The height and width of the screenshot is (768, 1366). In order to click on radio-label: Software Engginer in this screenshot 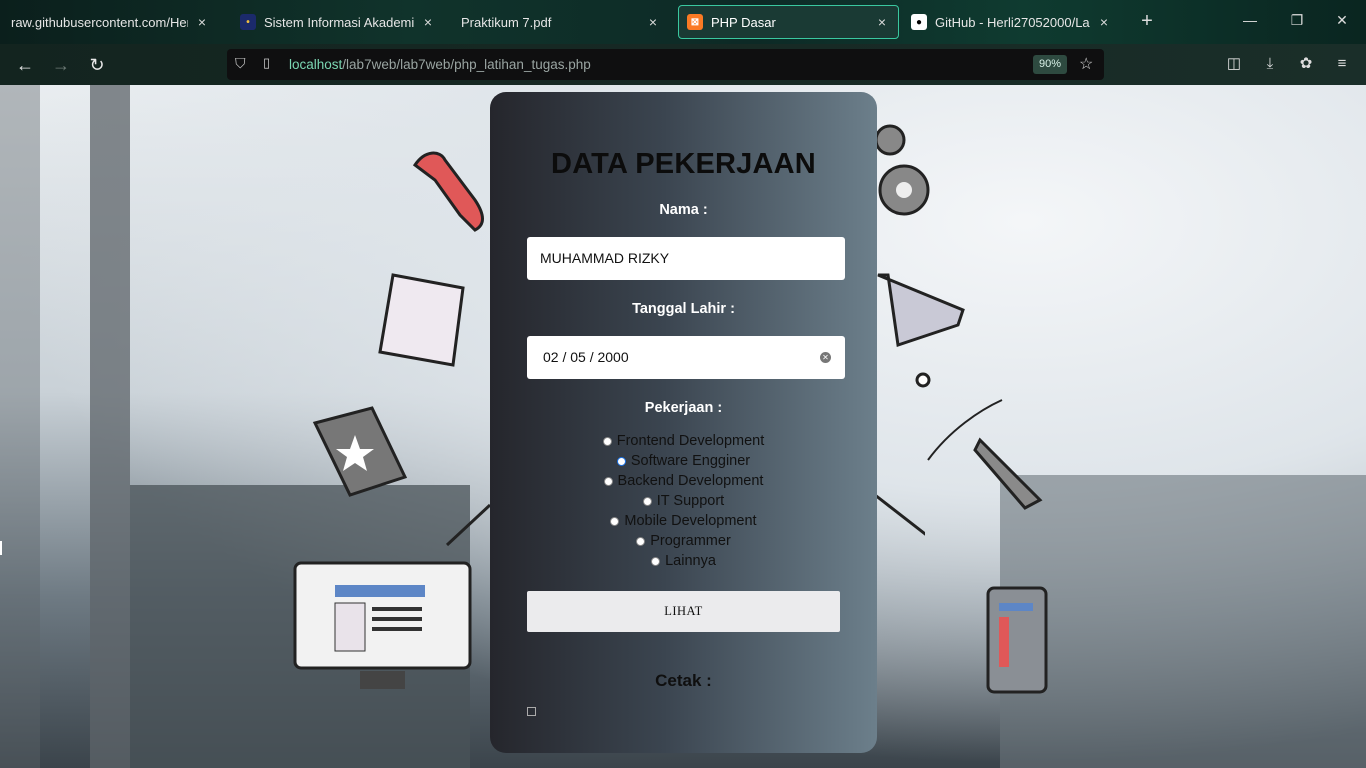, I will do `click(690, 461)`.